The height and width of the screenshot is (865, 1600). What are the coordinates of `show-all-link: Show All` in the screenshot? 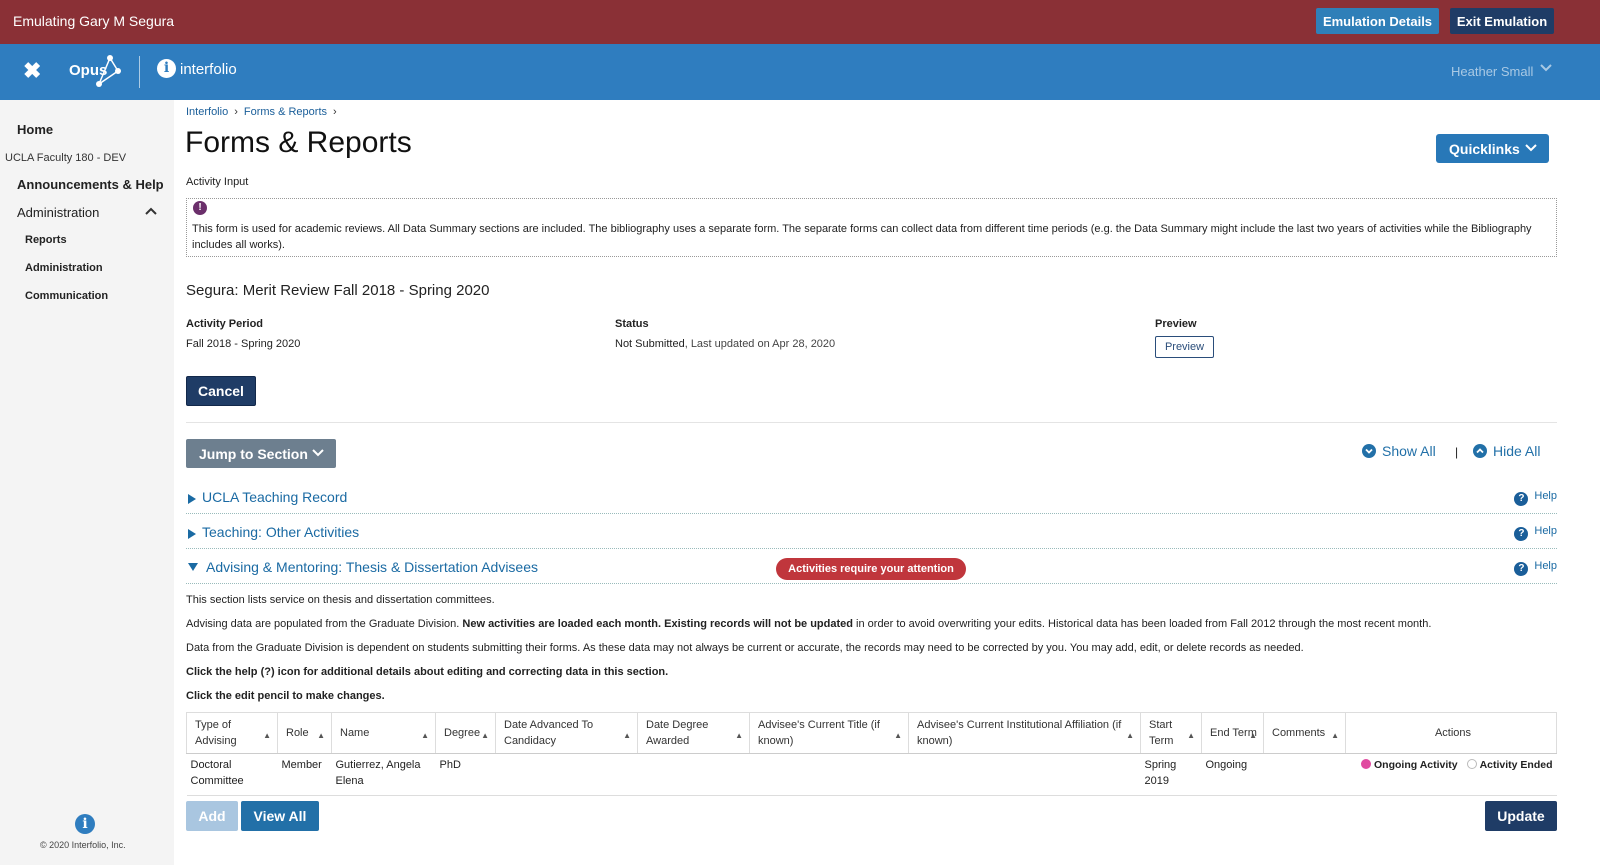 It's located at (1399, 451).